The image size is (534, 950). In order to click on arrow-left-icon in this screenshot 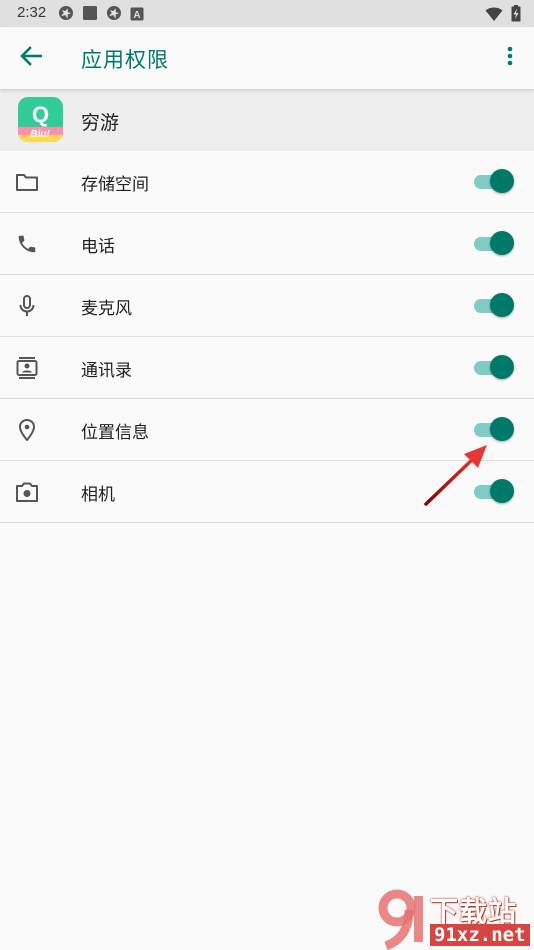, I will do `click(31, 58)`.